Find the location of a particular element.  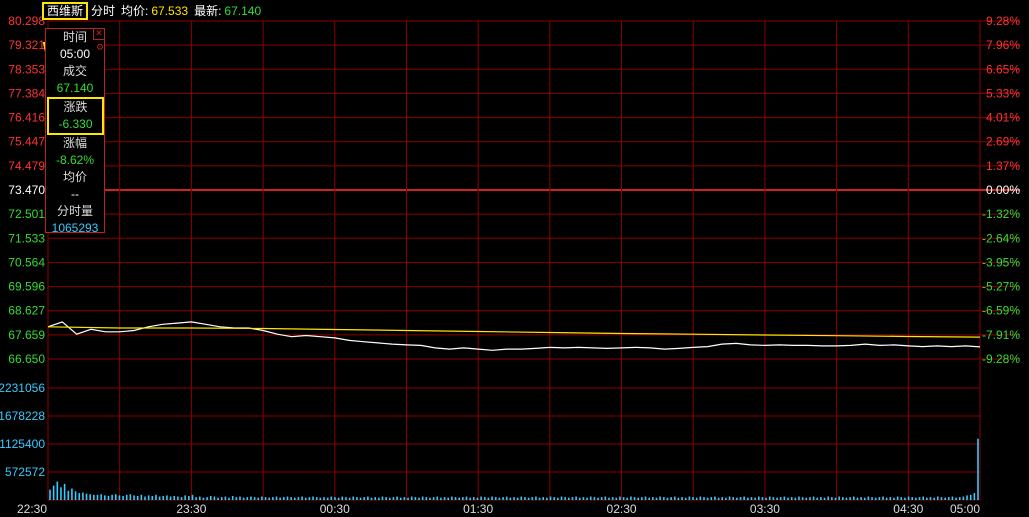

latest-label: 最新: is located at coordinates (208, 11).